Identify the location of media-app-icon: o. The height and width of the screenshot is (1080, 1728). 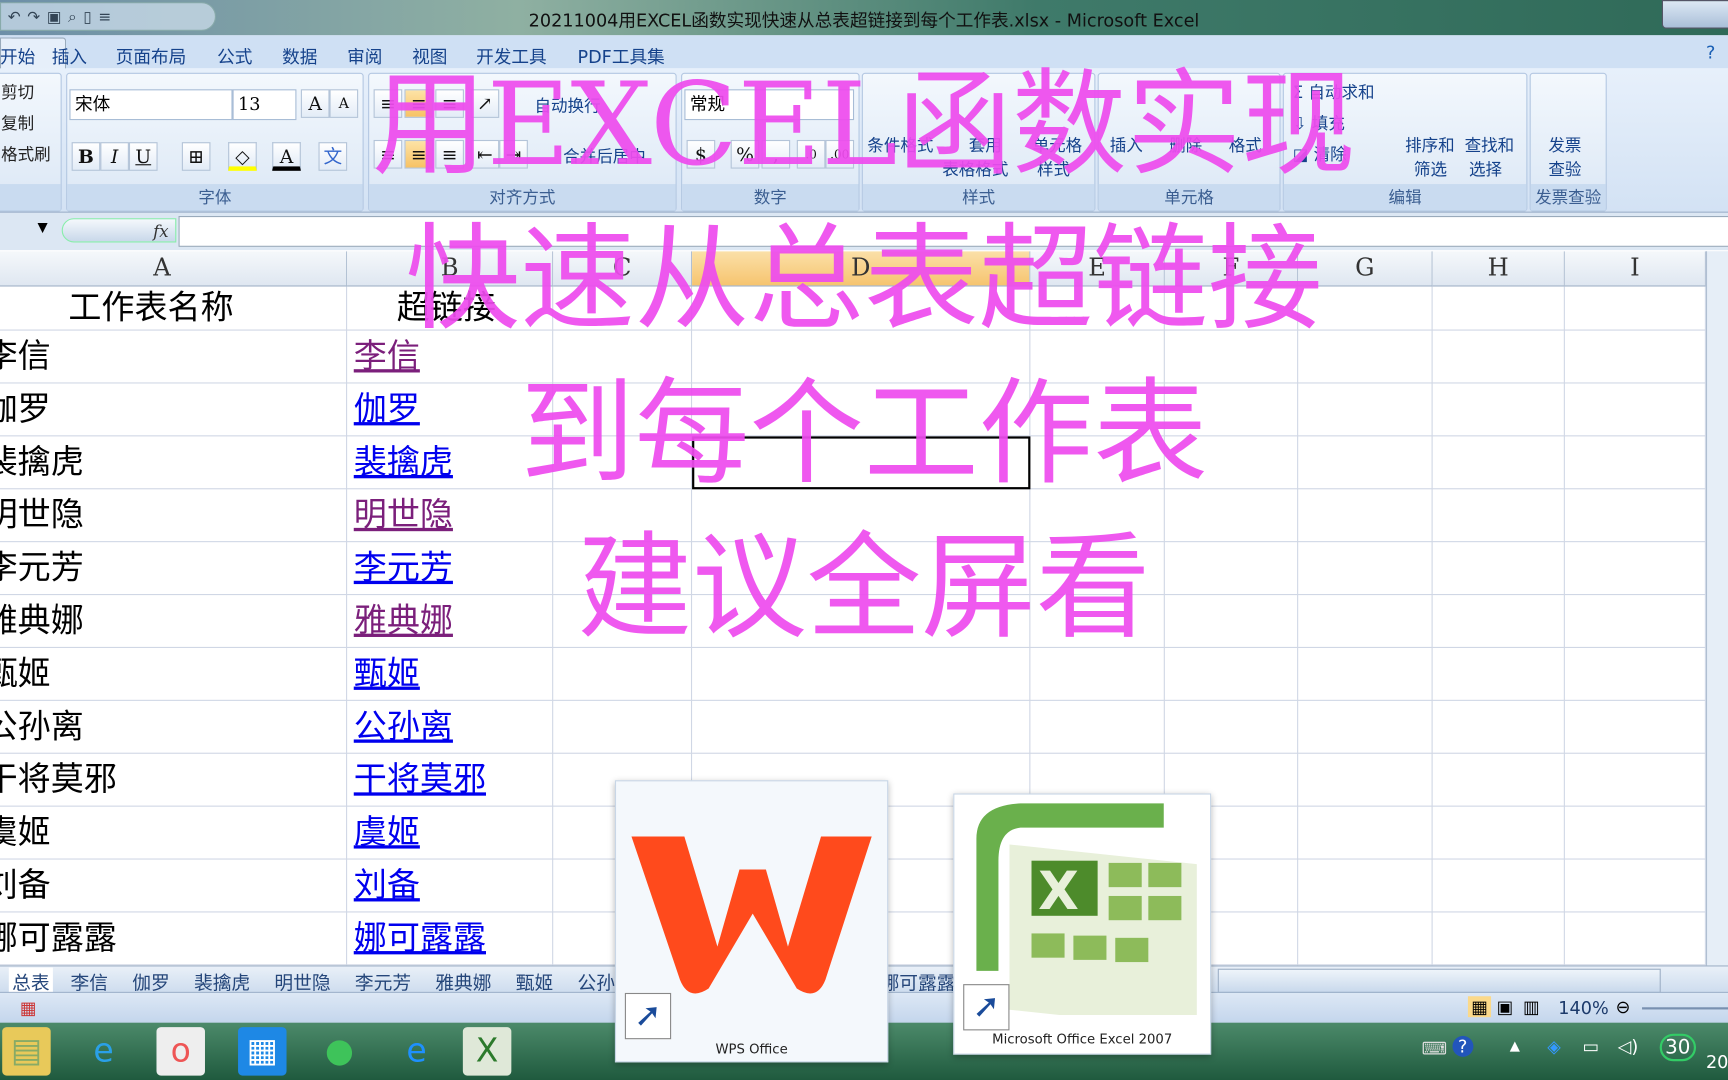
(180, 1051).